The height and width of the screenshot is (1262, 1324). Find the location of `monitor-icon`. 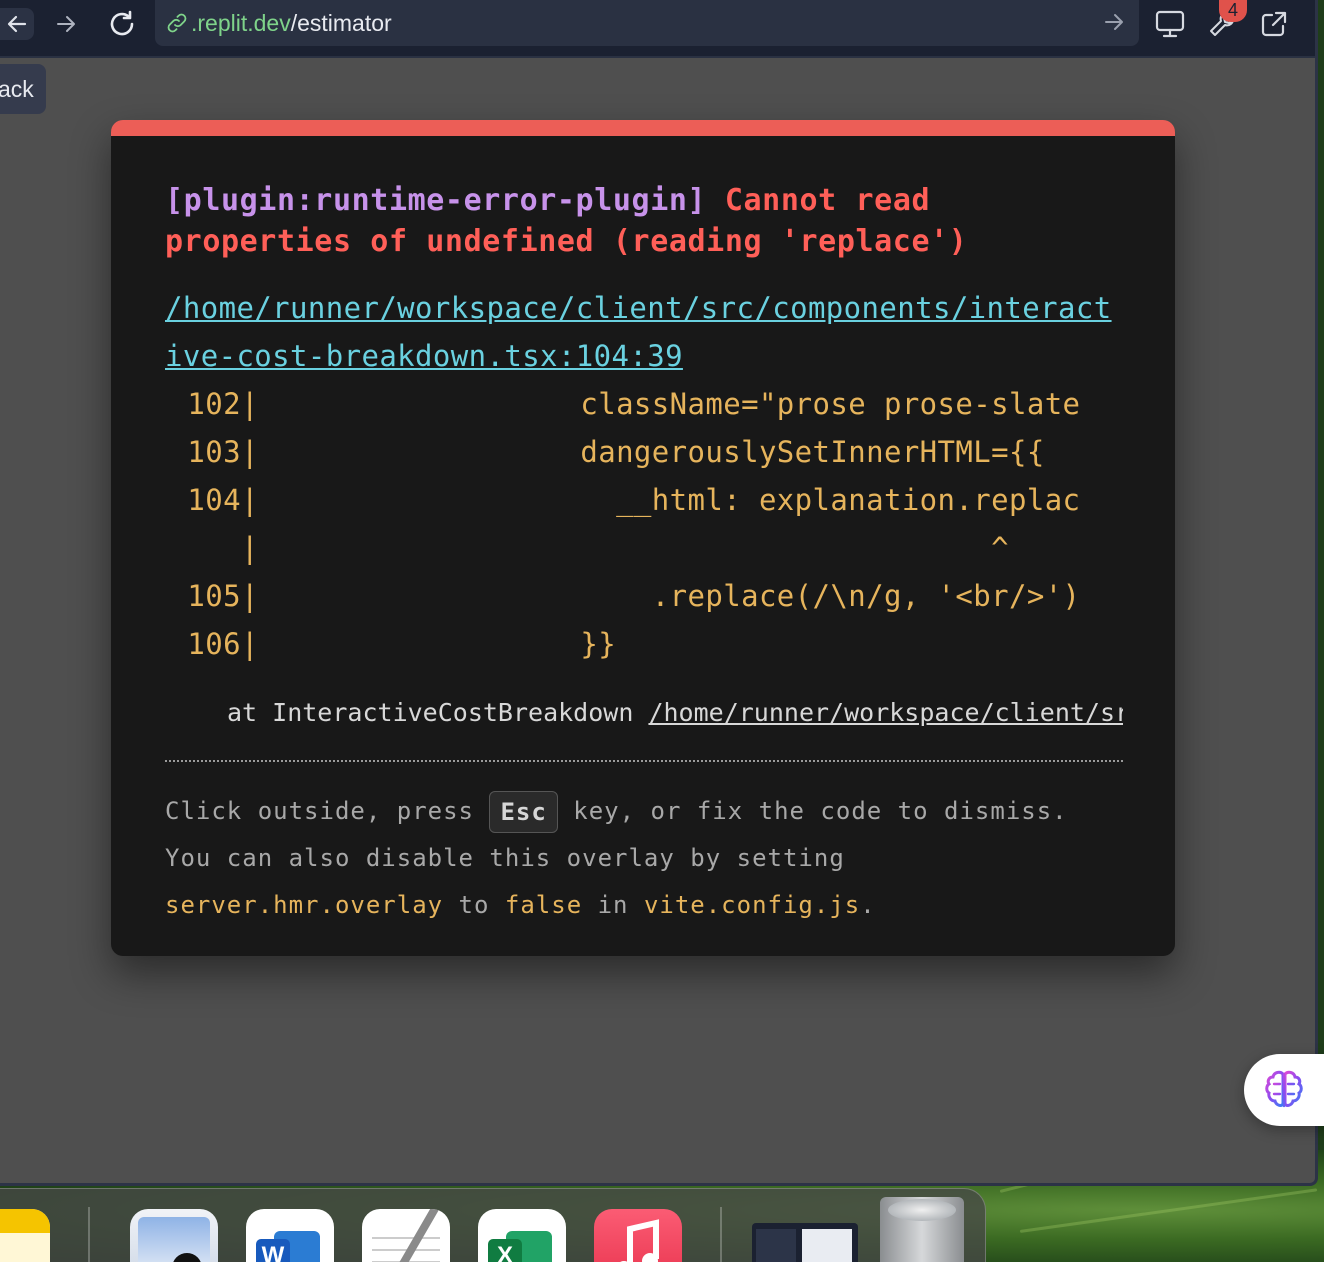

monitor-icon is located at coordinates (1170, 24).